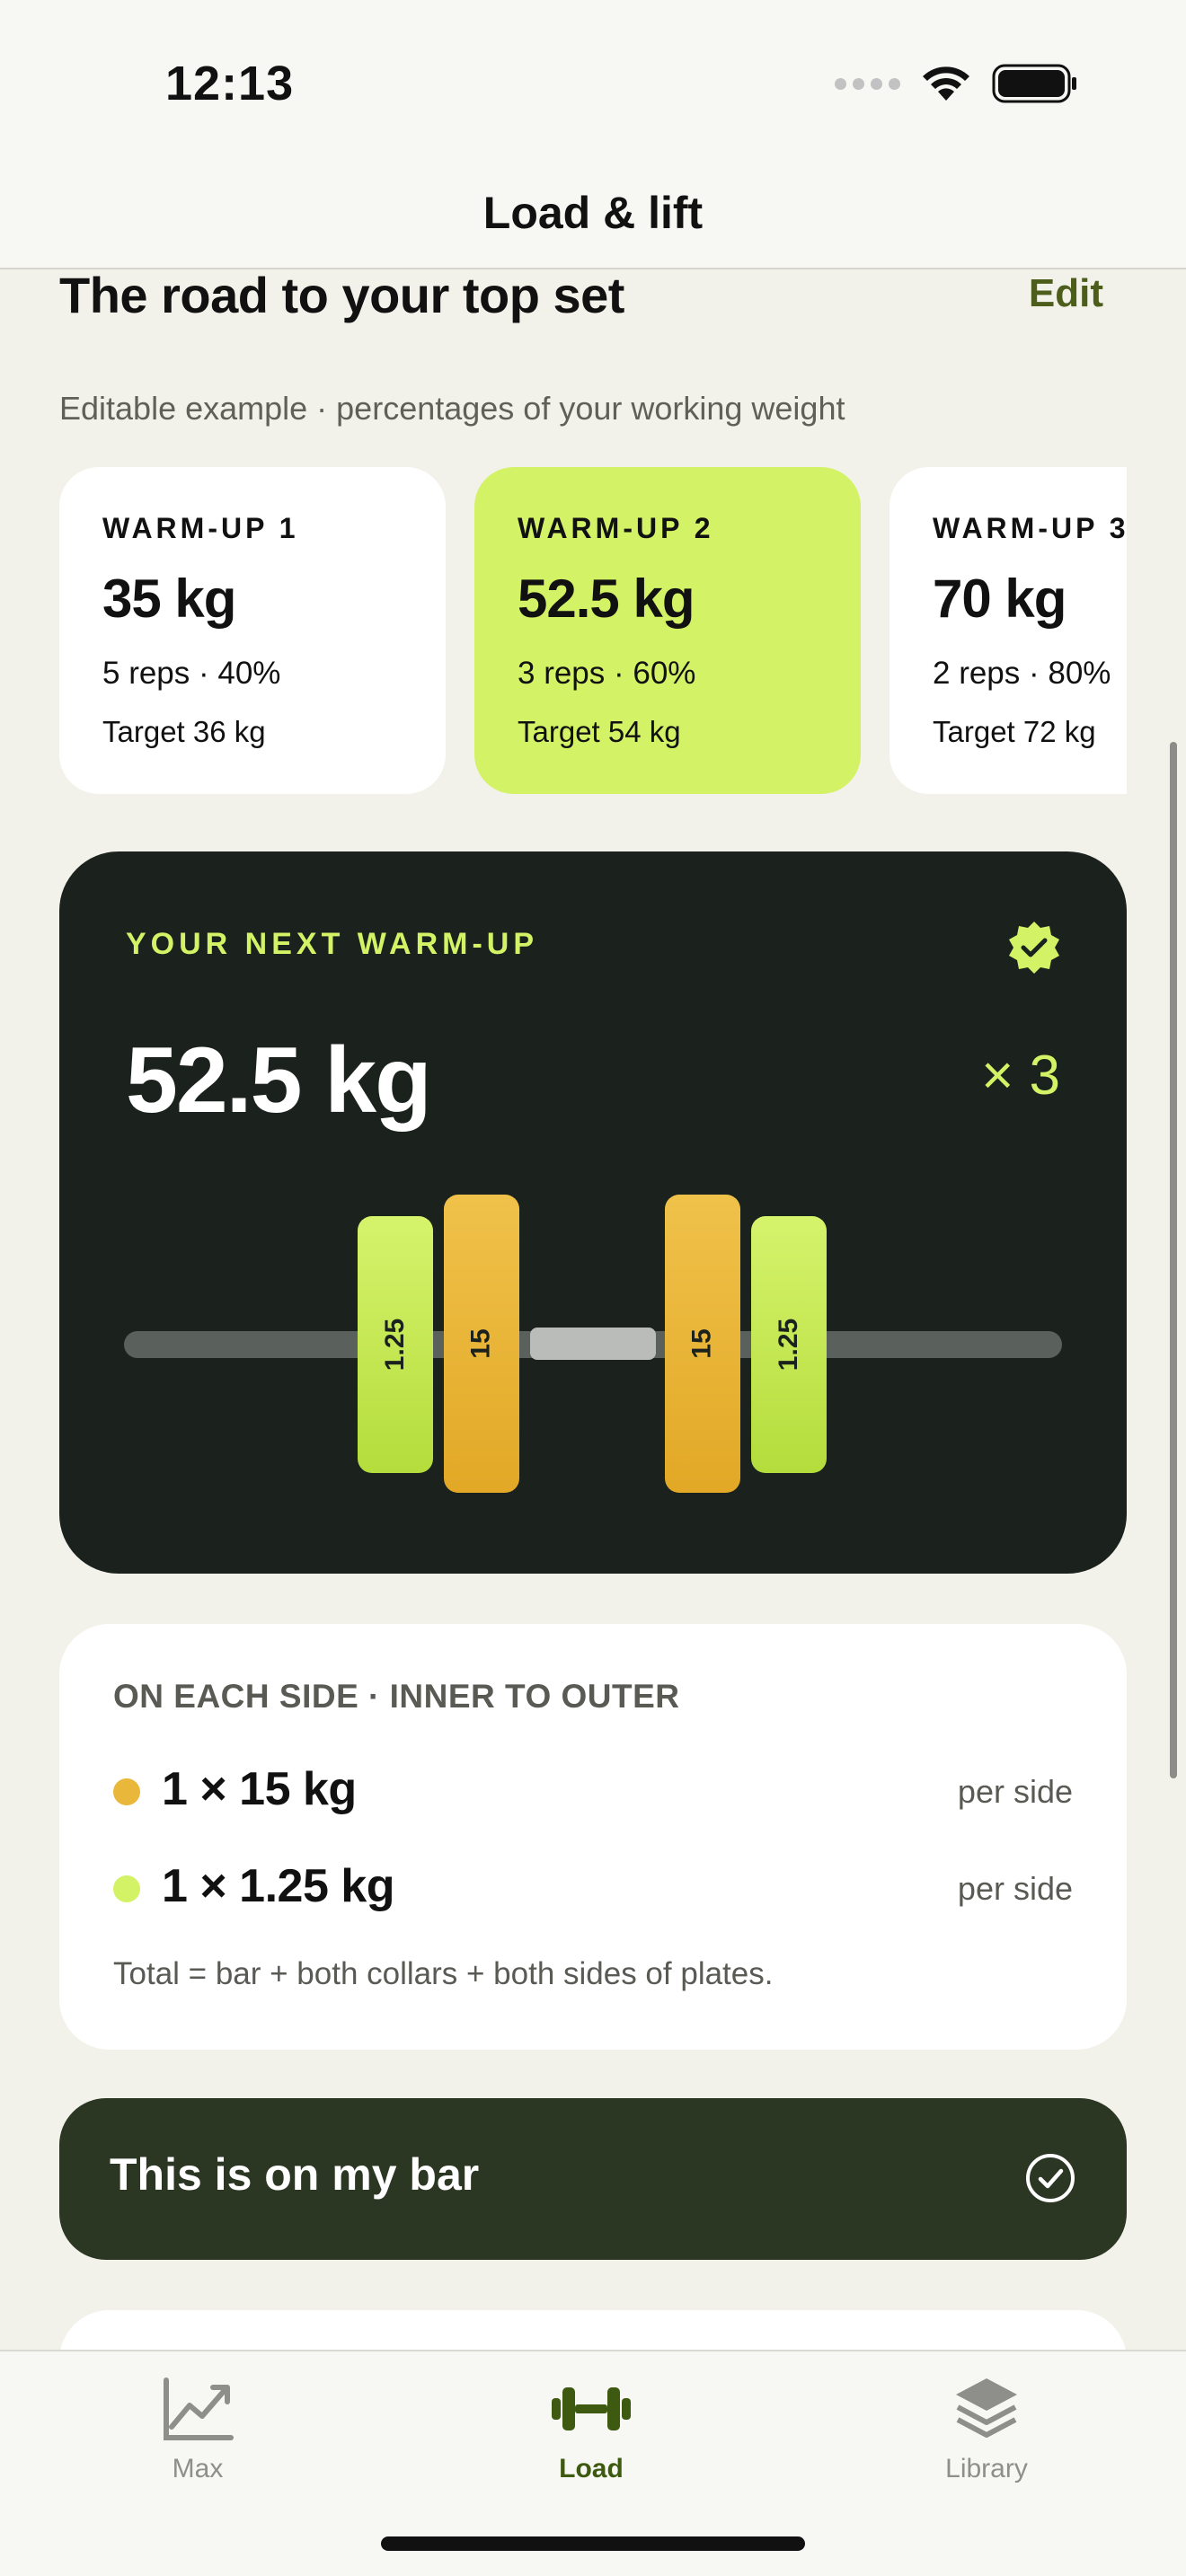 The image size is (1186, 2576). I want to click on tab-load: Load, so click(591, 2440).